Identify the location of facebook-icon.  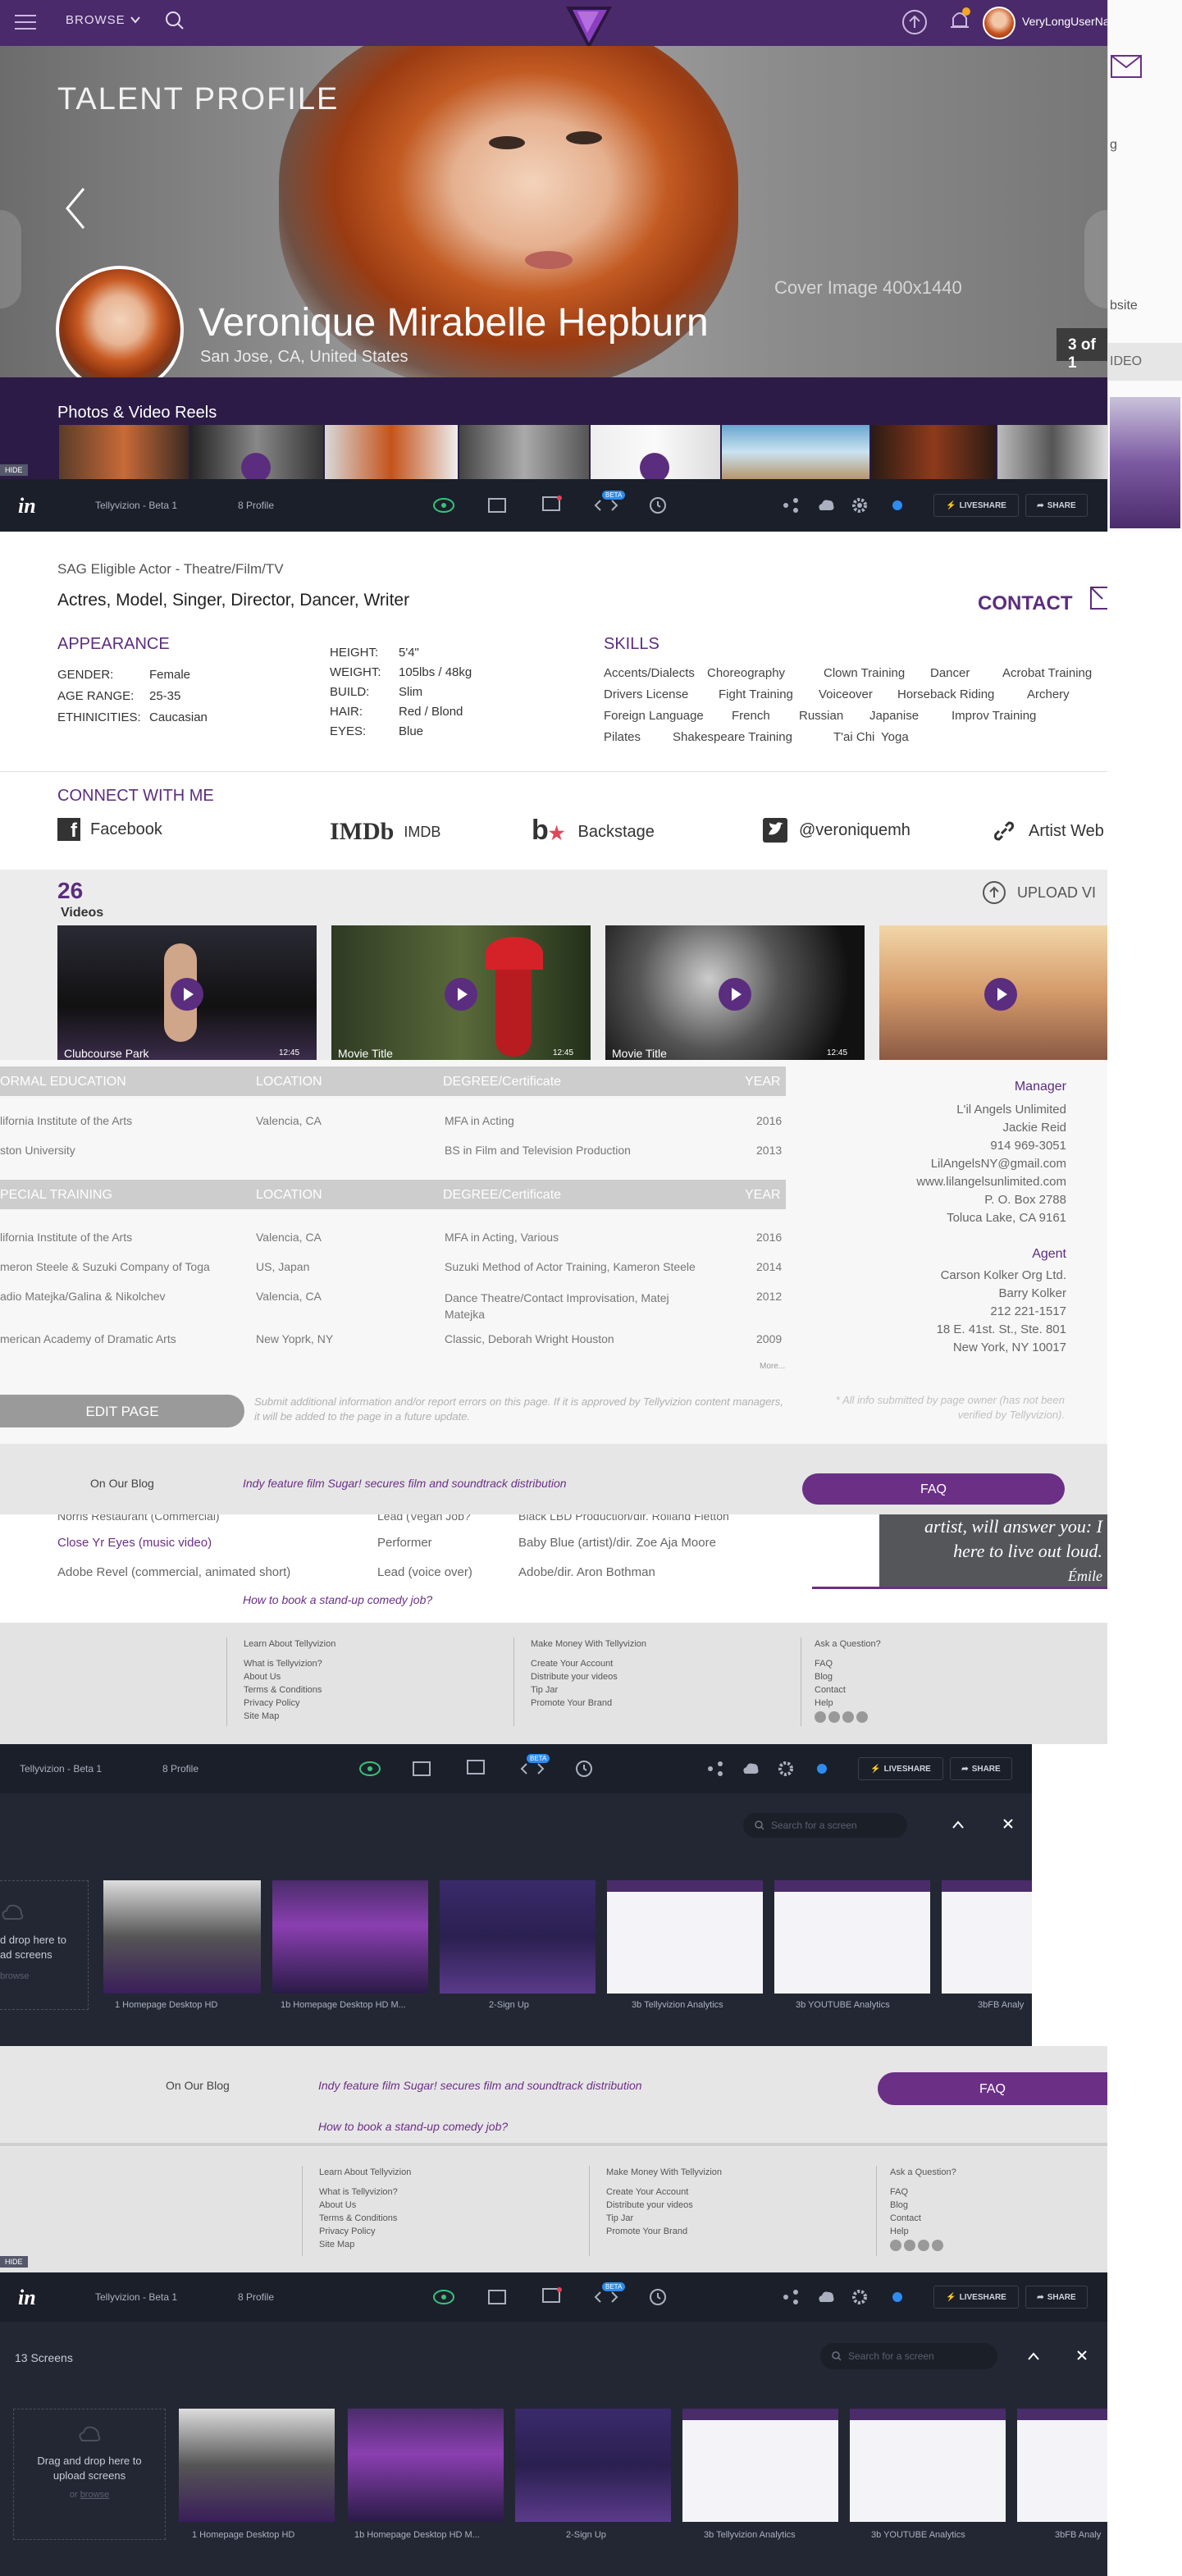
(895, 2246).